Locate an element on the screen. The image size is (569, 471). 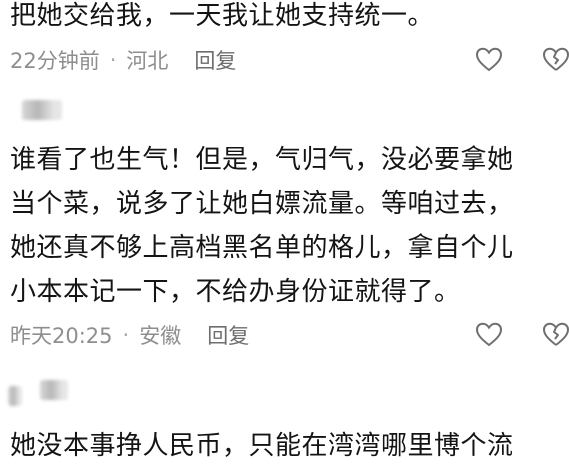
comment-time: 昨天20:25 is located at coordinates (61, 336).